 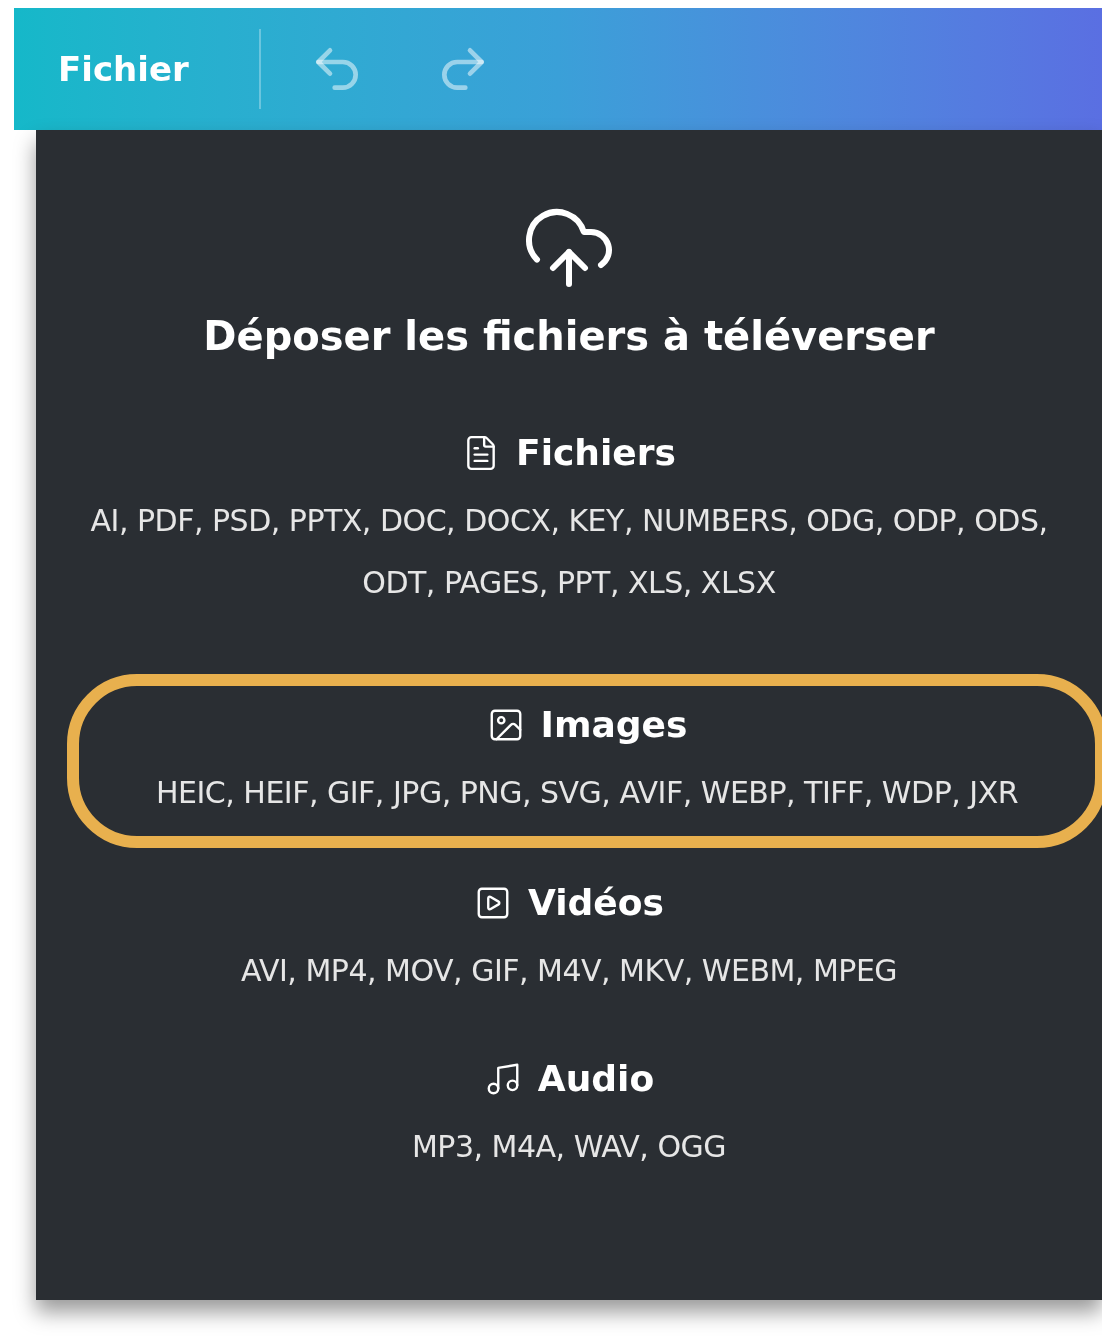 What do you see at coordinates (569, 1147) in the screenshot?
I see `format-list: MP3, M4A, WAV, OGG` at bounding box center [569, 1147].